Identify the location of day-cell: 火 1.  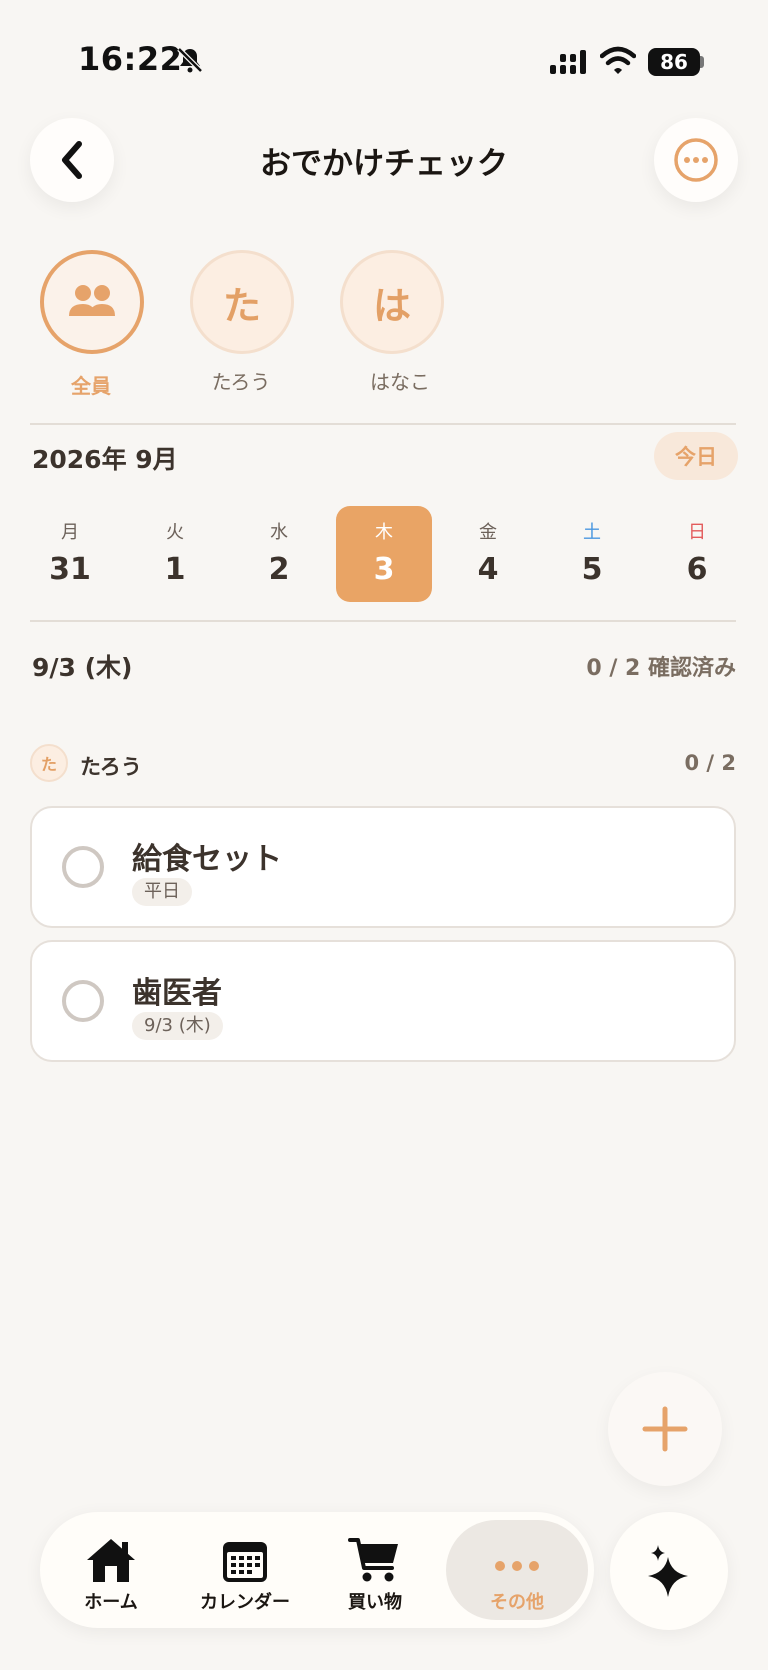
(175, 554).